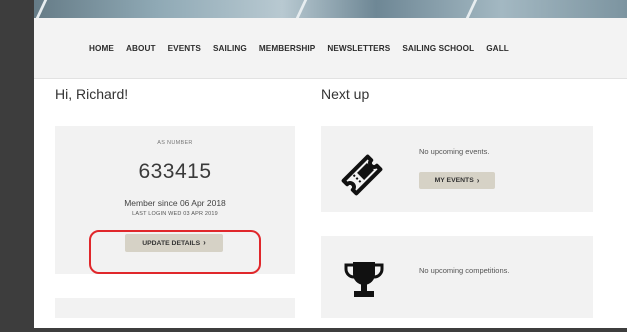 The width and height of the screenshot is (627, 332). What do you see at coordinates (362, 175) in the screenshot?
I see `ticket-icon` at bounding box center [362, 175].